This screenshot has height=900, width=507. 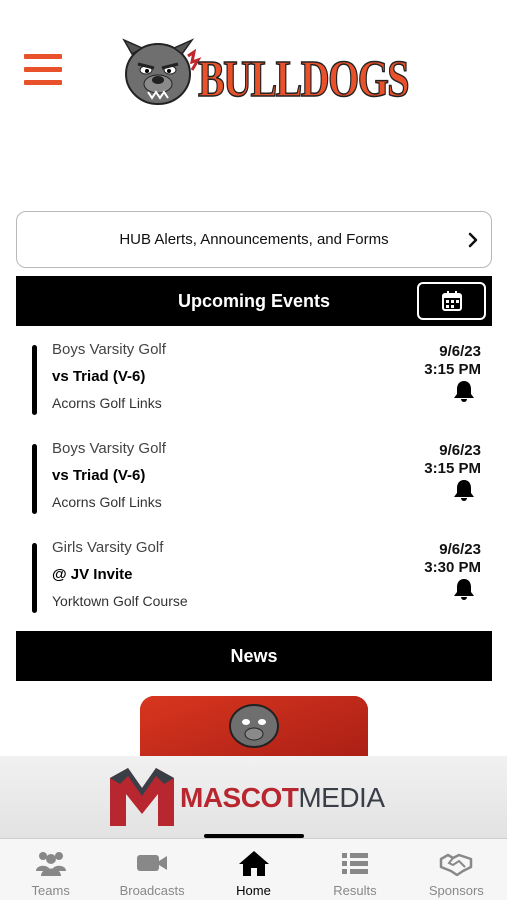 I want to click on news-header: News, so click(x=254, y=656).